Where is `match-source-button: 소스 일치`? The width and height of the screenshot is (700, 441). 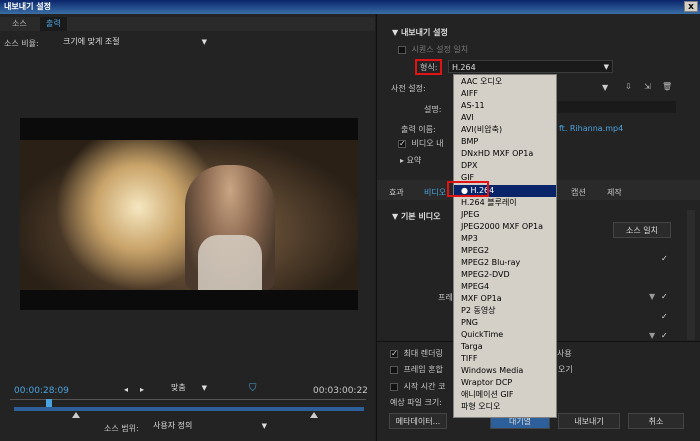
match-source-button: 소스 일치 is located at coordinates (642, 230).